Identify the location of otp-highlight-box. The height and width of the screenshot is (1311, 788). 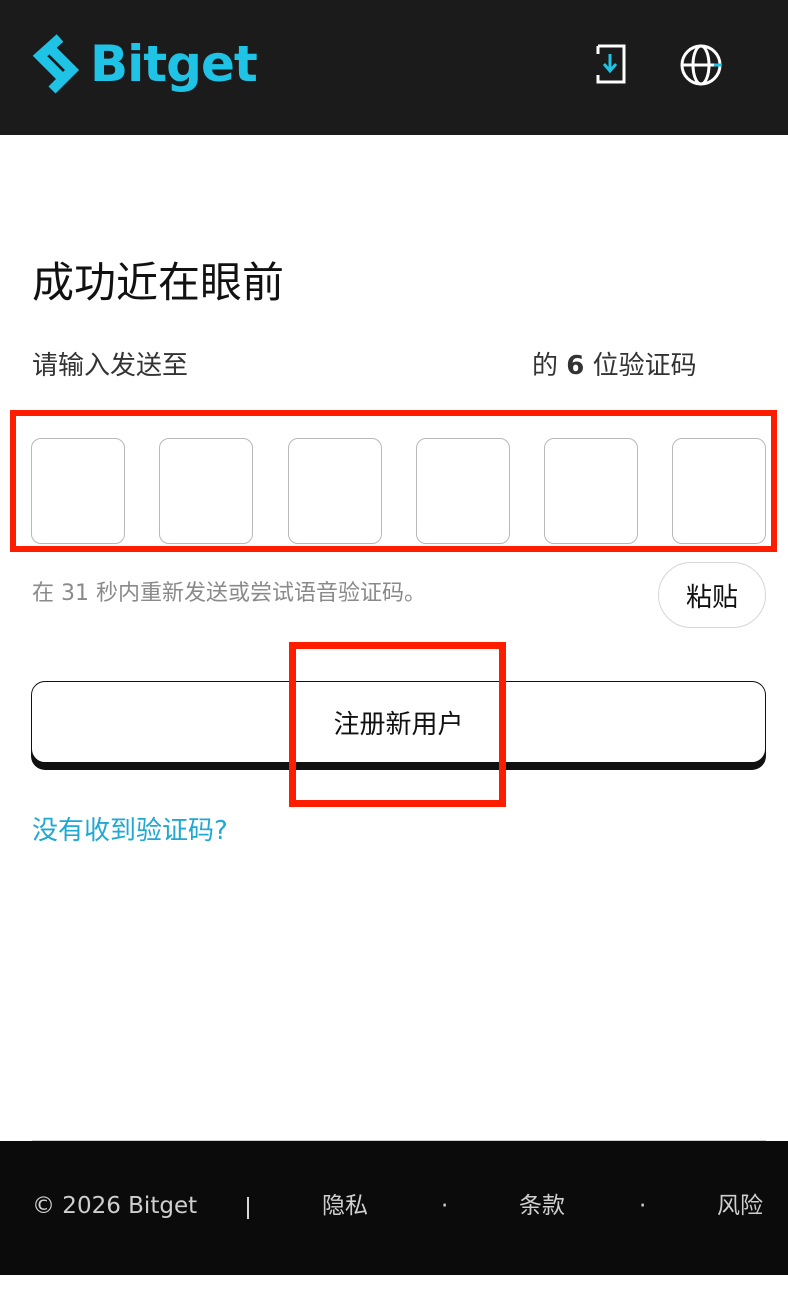
(393, 481).